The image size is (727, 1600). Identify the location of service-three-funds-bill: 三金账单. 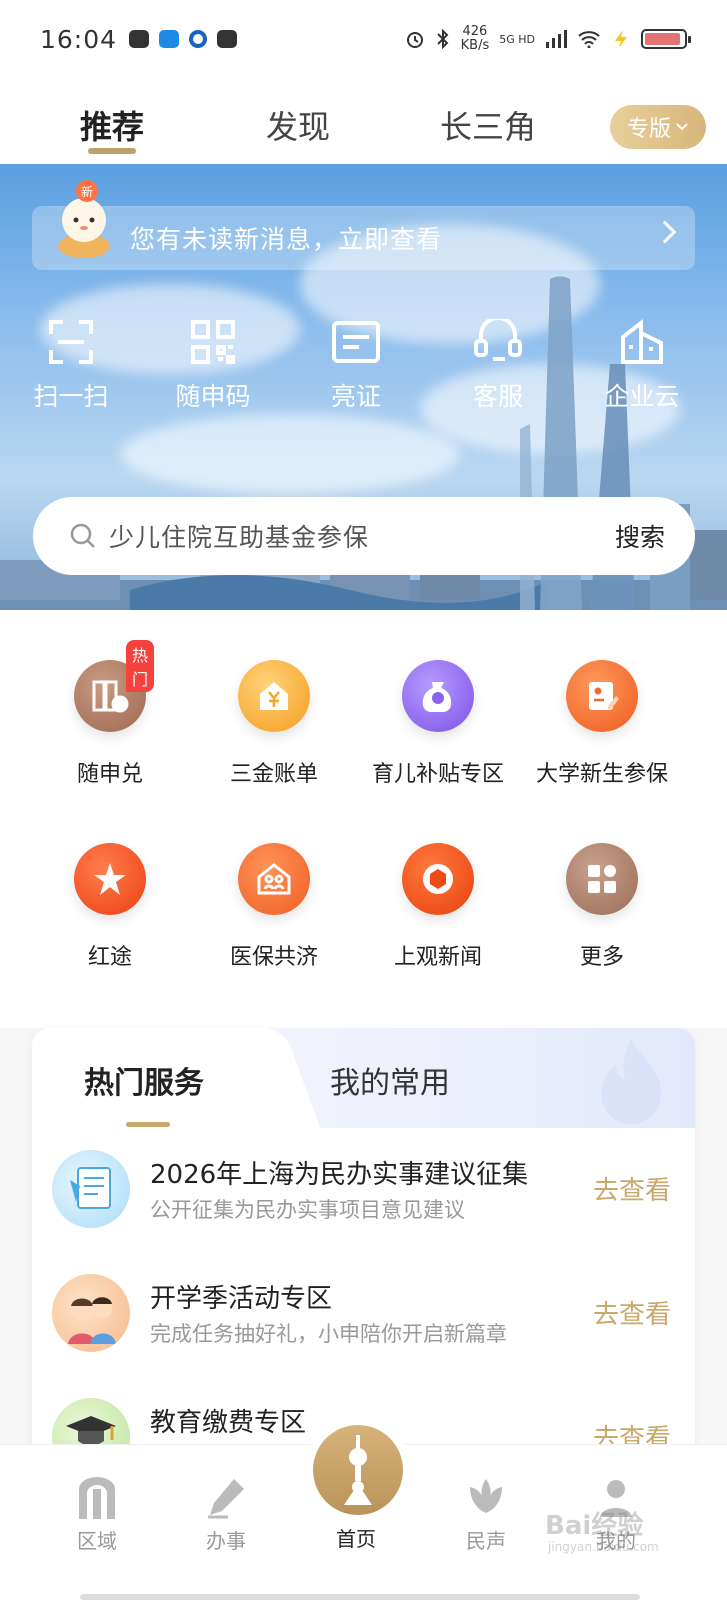
(274, 724).